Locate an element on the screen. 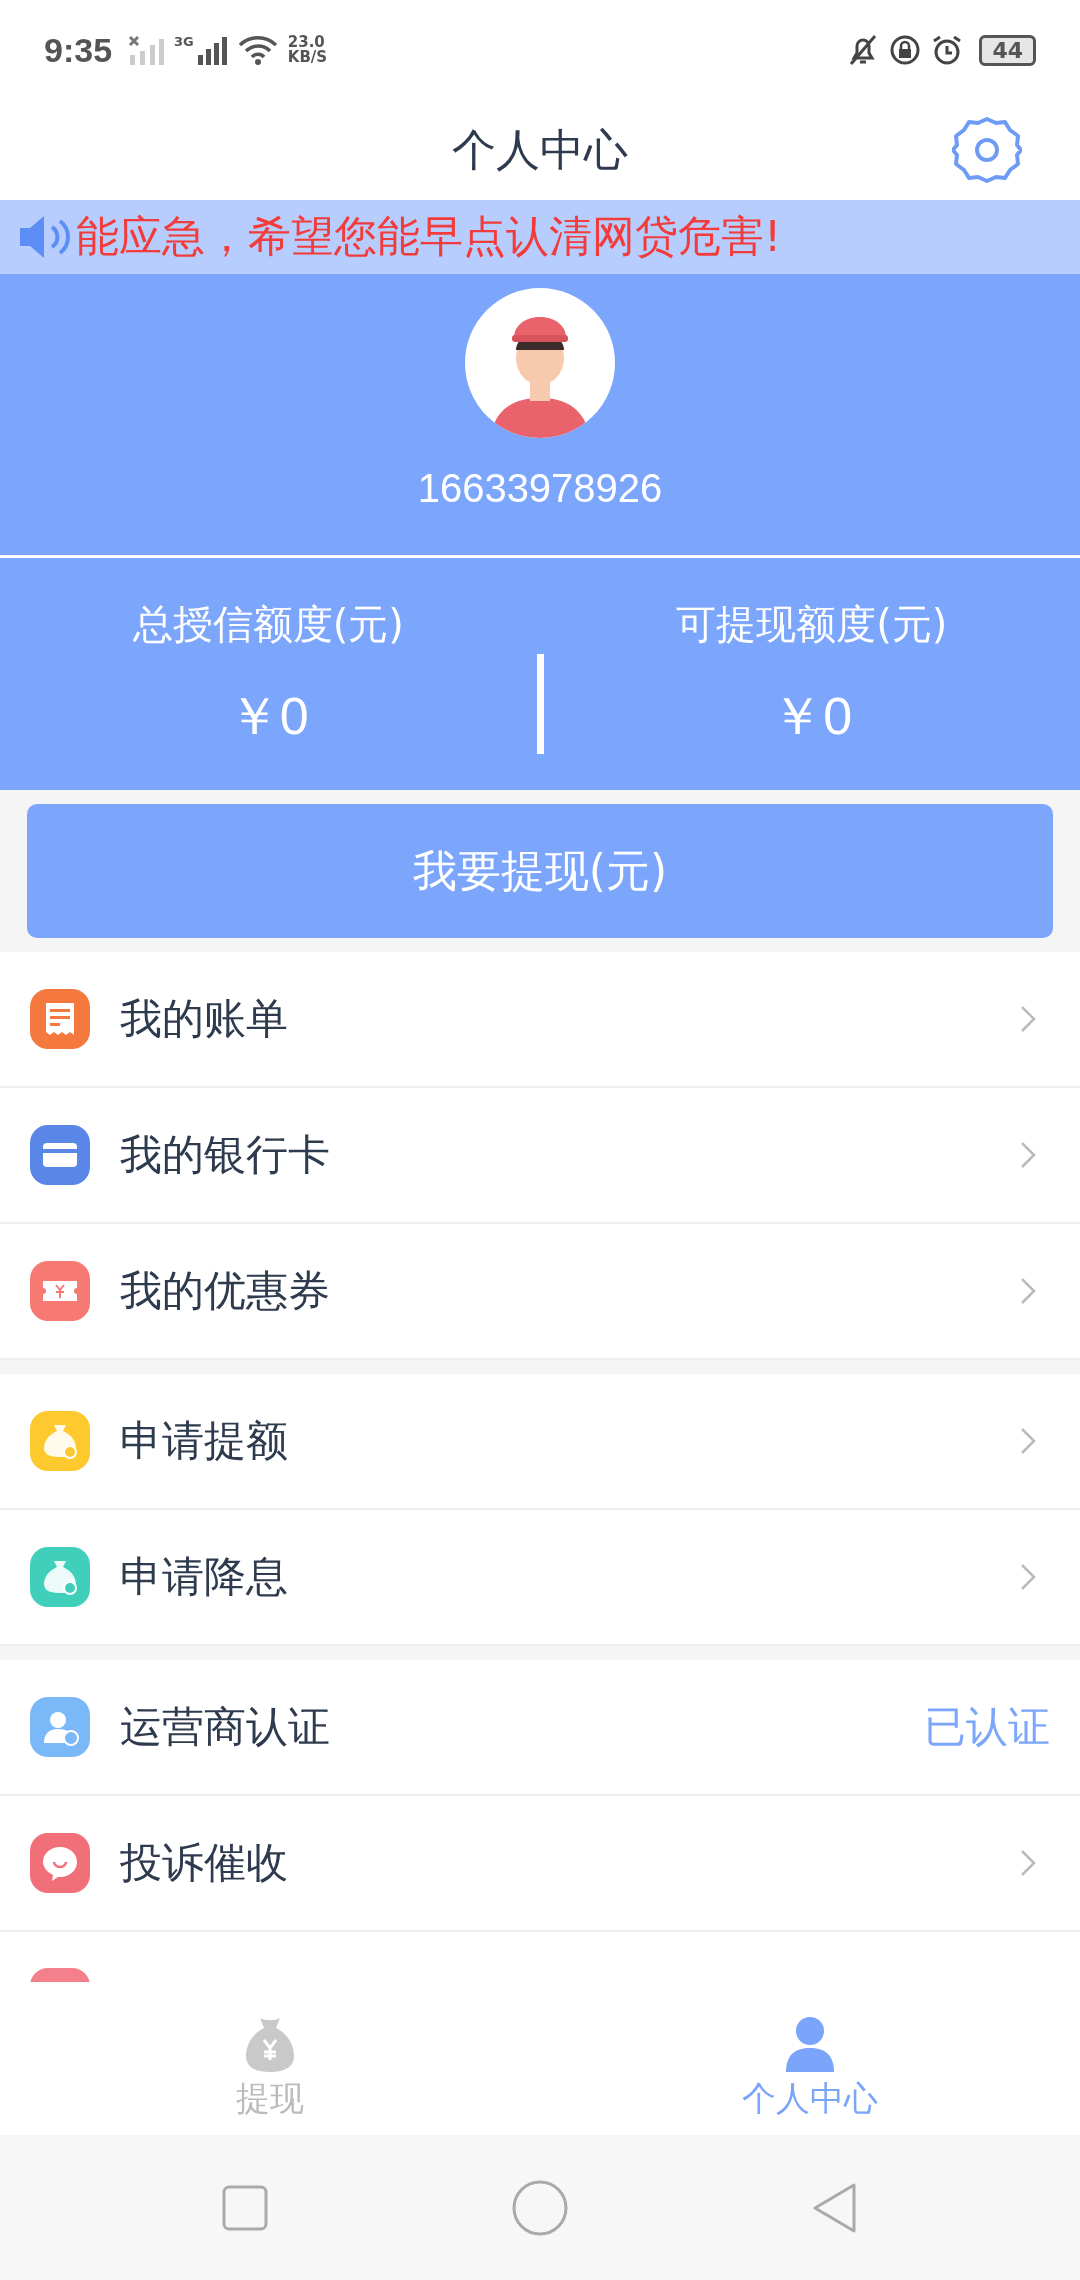 The width and height of the screenshot is (1080, 2280). signal-off-icon is located at coordinates (146, 50).